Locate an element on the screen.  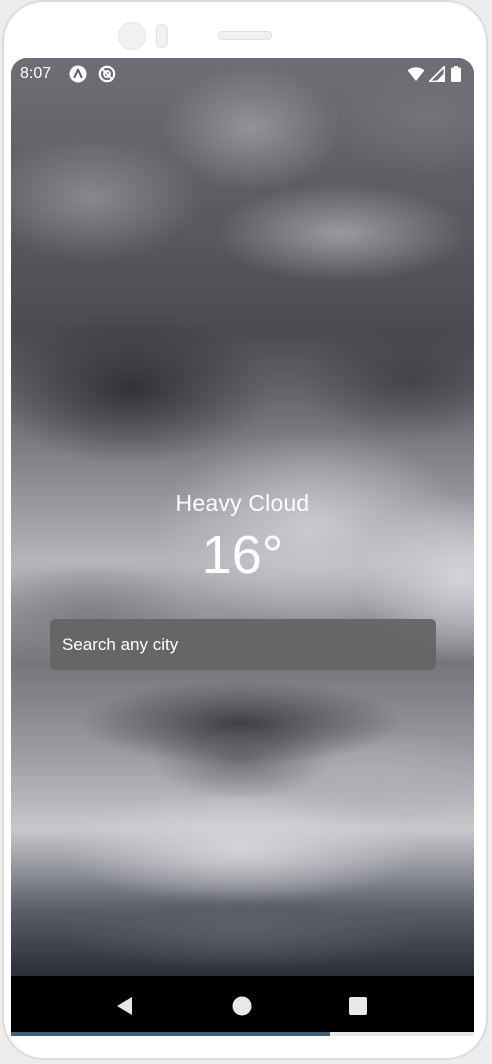
battery-icon is located at coordinates (456, 74).